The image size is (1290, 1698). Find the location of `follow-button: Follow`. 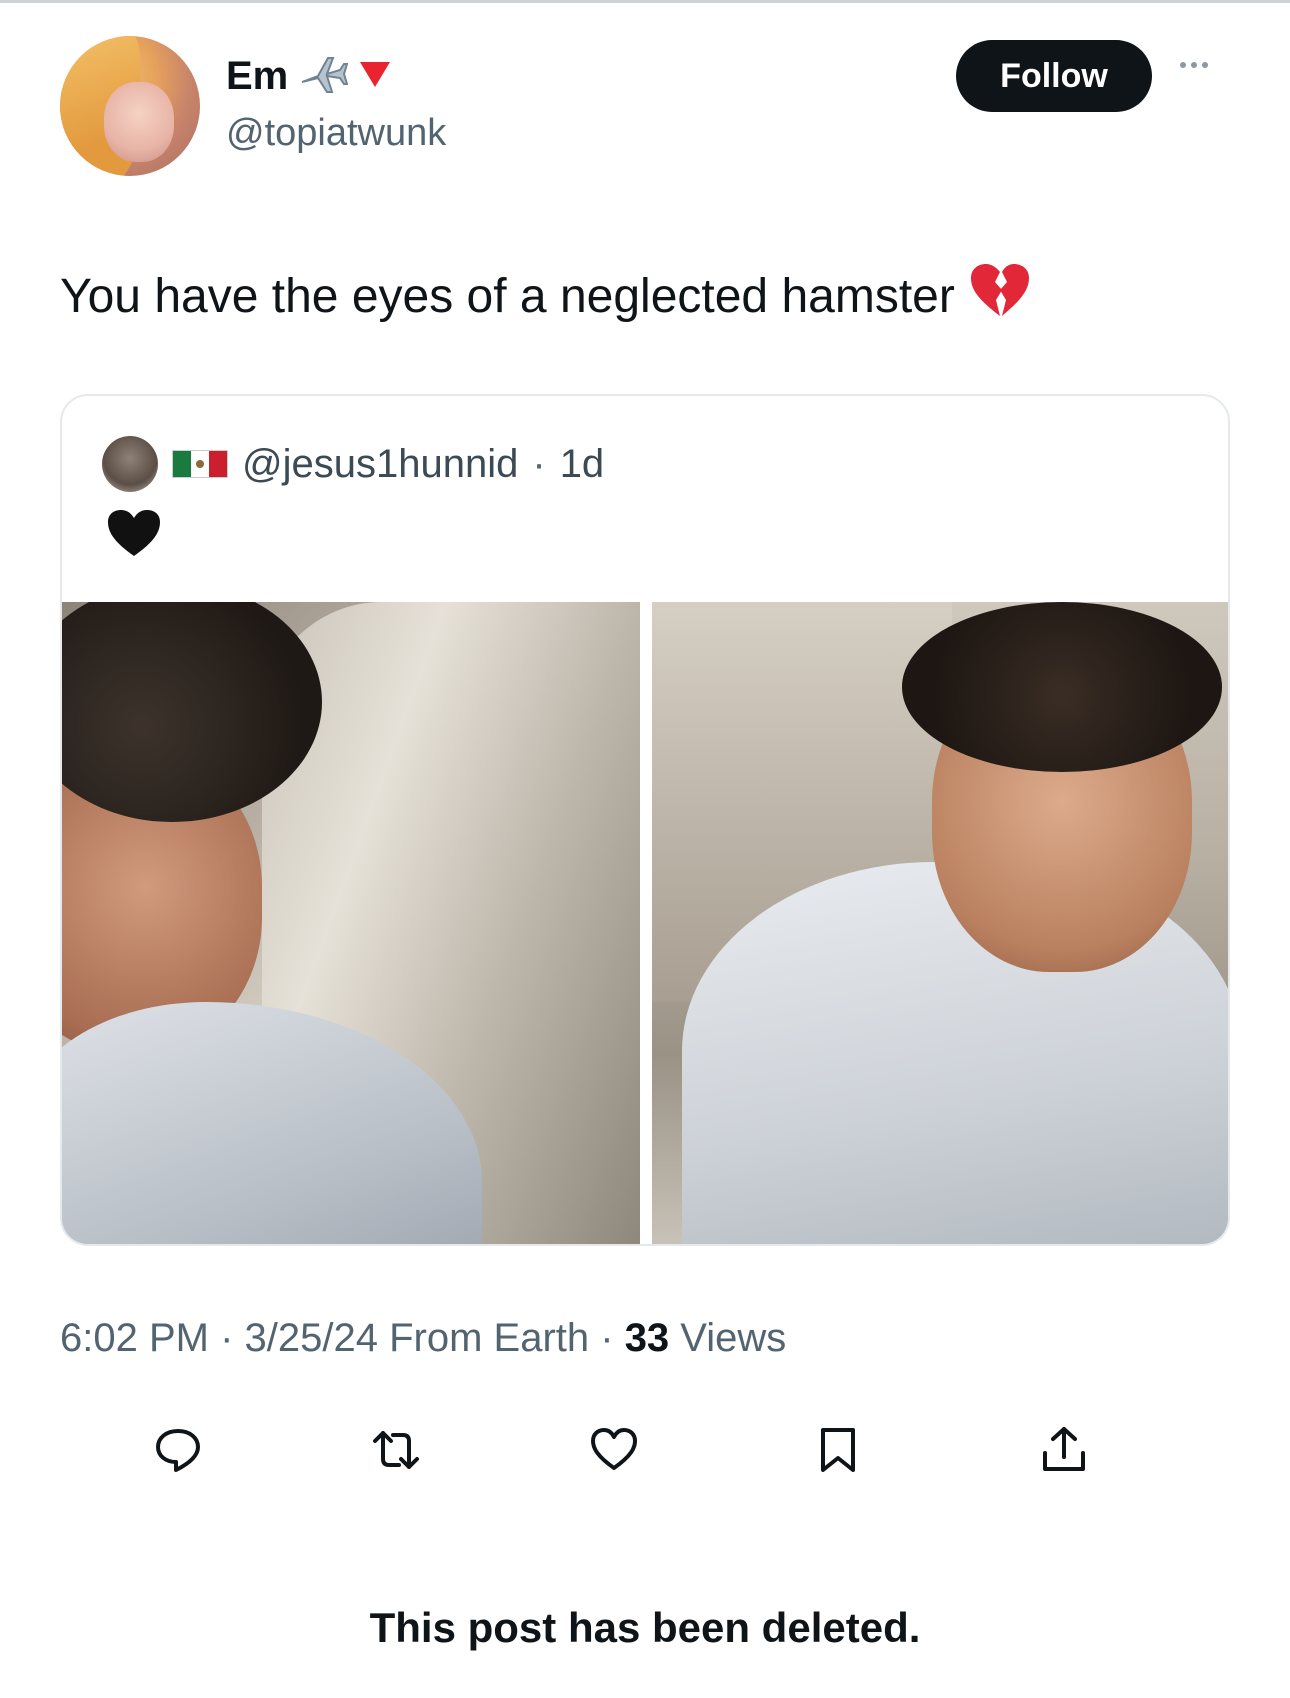

follow-button: Follow is located at coordinates (1054, 76).